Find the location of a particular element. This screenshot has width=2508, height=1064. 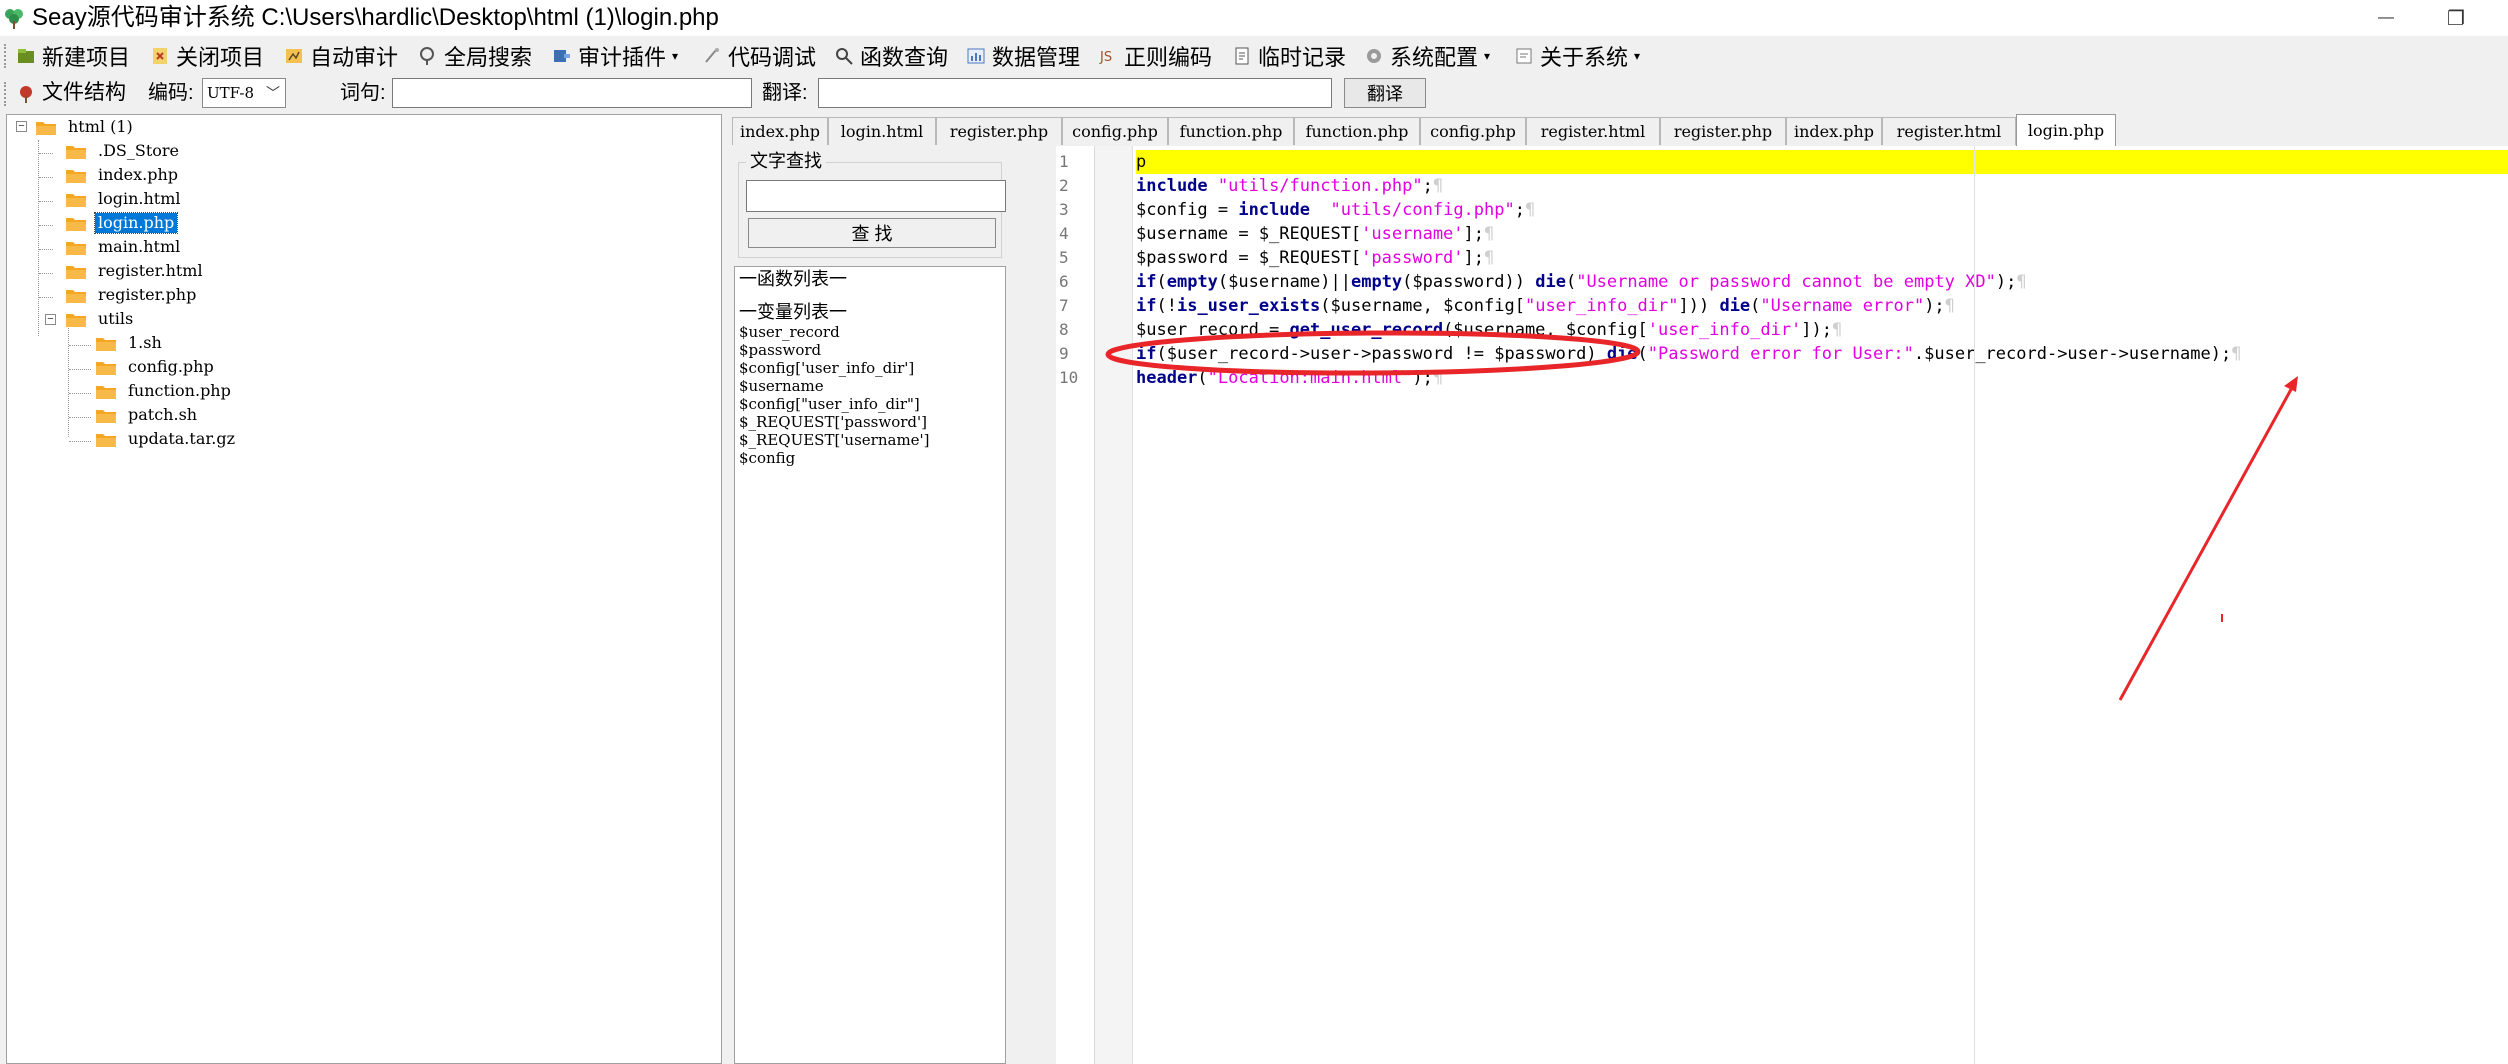

tree-item: updata.tar.gz is located at coordinates (166, 439).